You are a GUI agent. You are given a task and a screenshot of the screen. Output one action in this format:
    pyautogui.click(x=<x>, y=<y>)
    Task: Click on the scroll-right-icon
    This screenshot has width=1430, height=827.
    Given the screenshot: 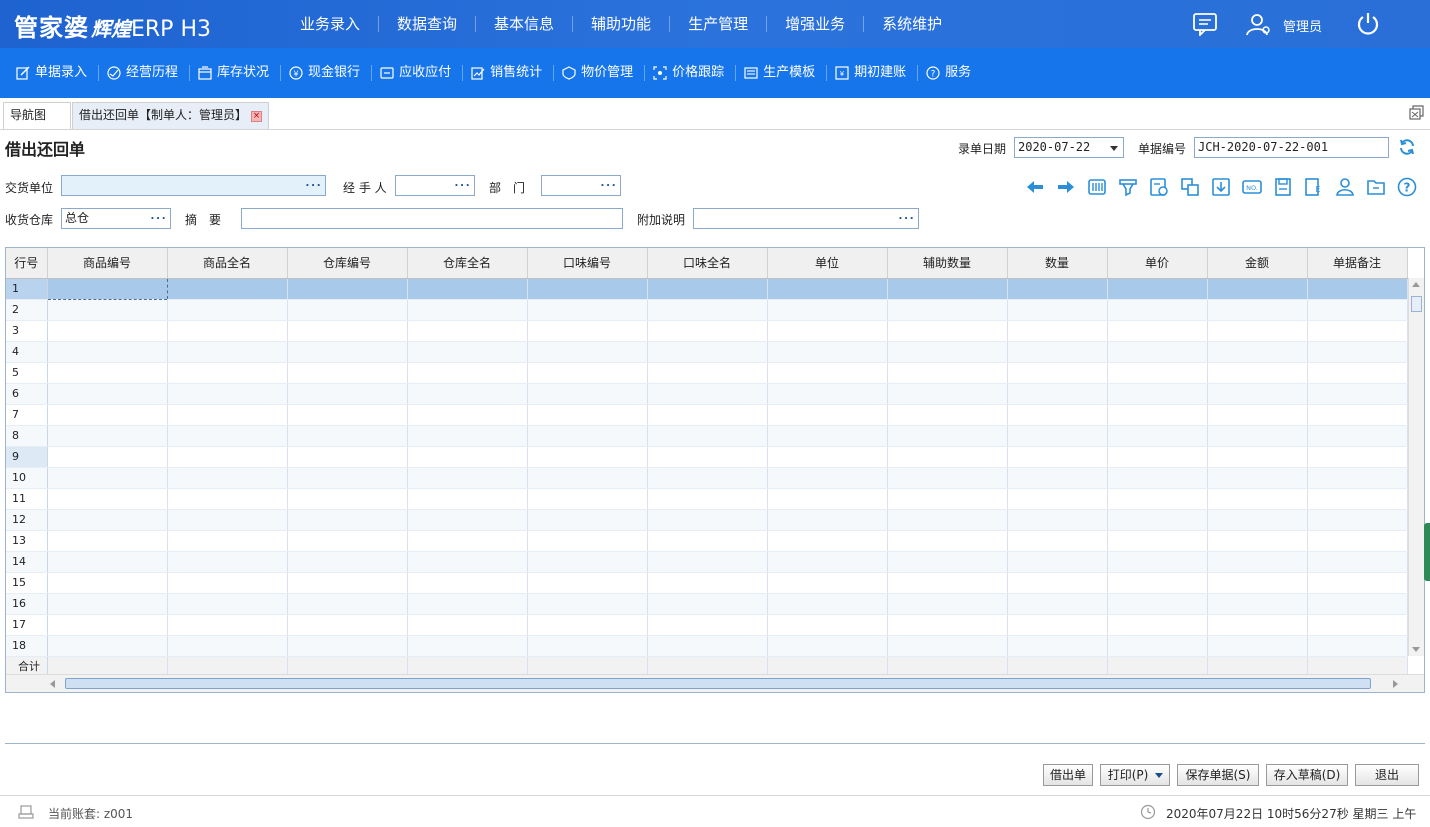 What is the action you would take?
    pyautogui.click(x=1395, y=684)
    